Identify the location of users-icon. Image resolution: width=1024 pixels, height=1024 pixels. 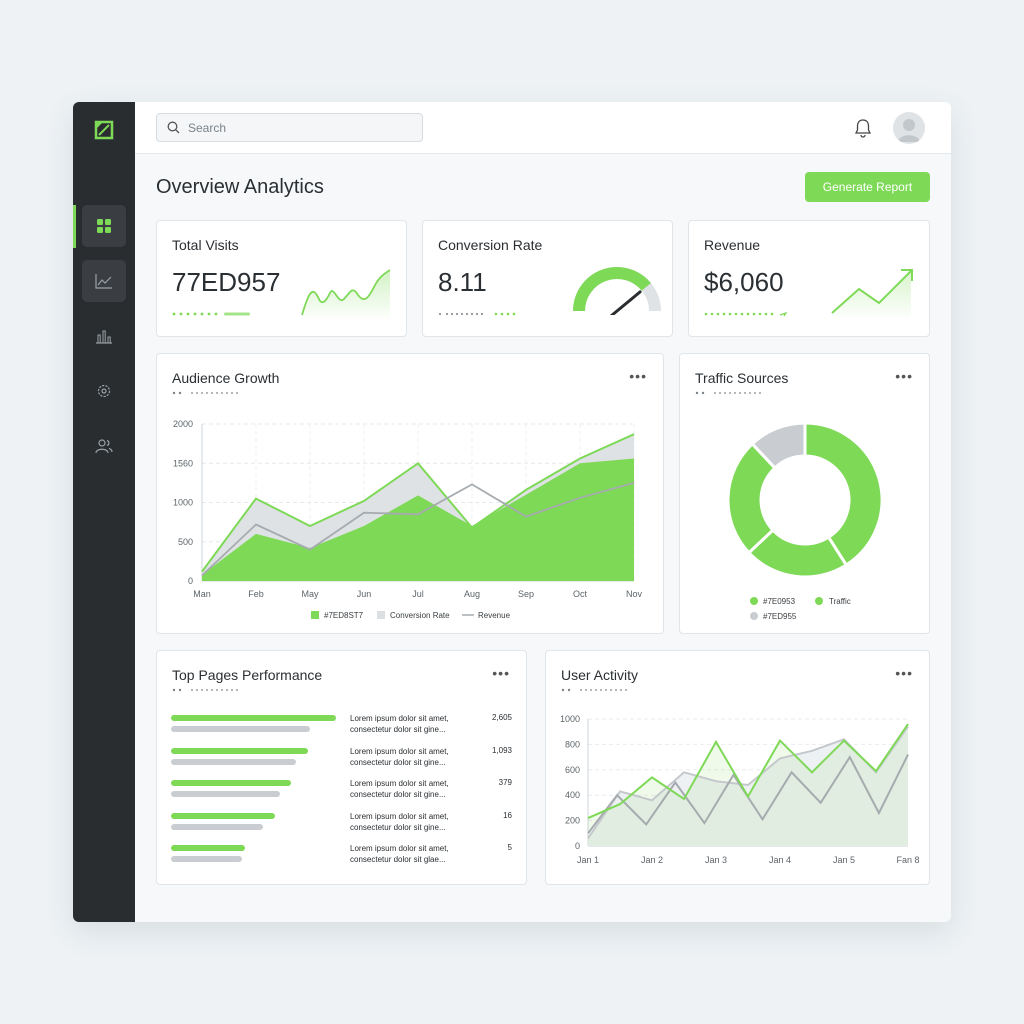
(104, 446).